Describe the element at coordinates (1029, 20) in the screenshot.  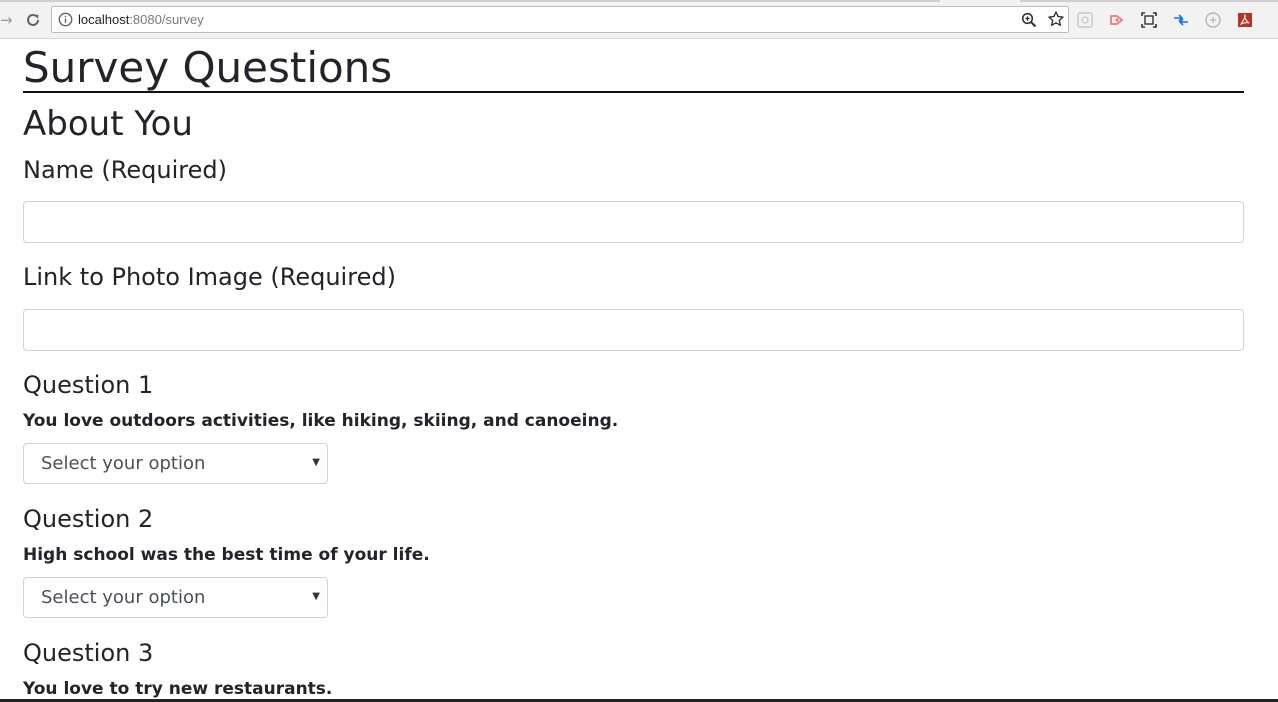
I see `zoom-icon` at that location.